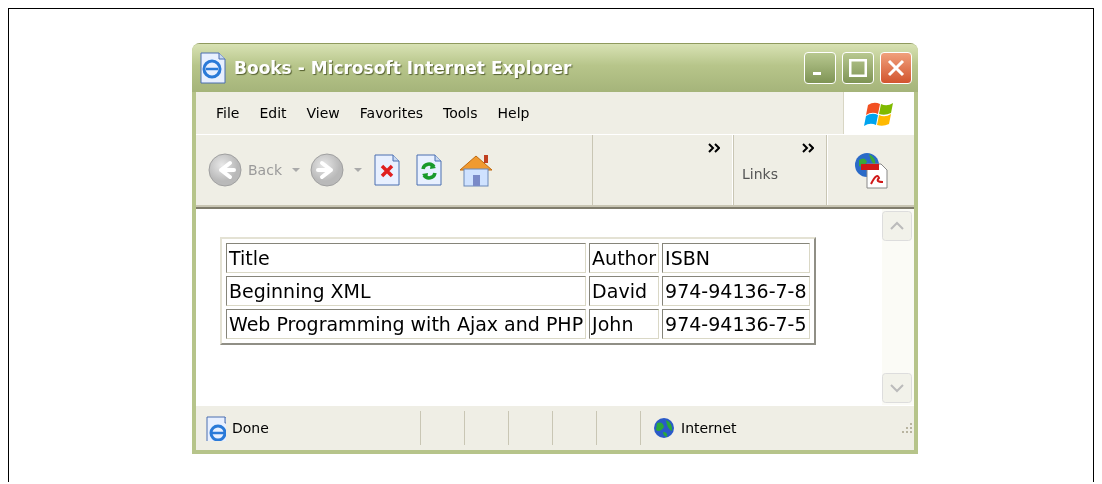 Image resolution: width=1102 pixels, height=484 pixels. Describe the element at coordinates (387, 170) in the screenshot. I see `stop-icon` at that location.